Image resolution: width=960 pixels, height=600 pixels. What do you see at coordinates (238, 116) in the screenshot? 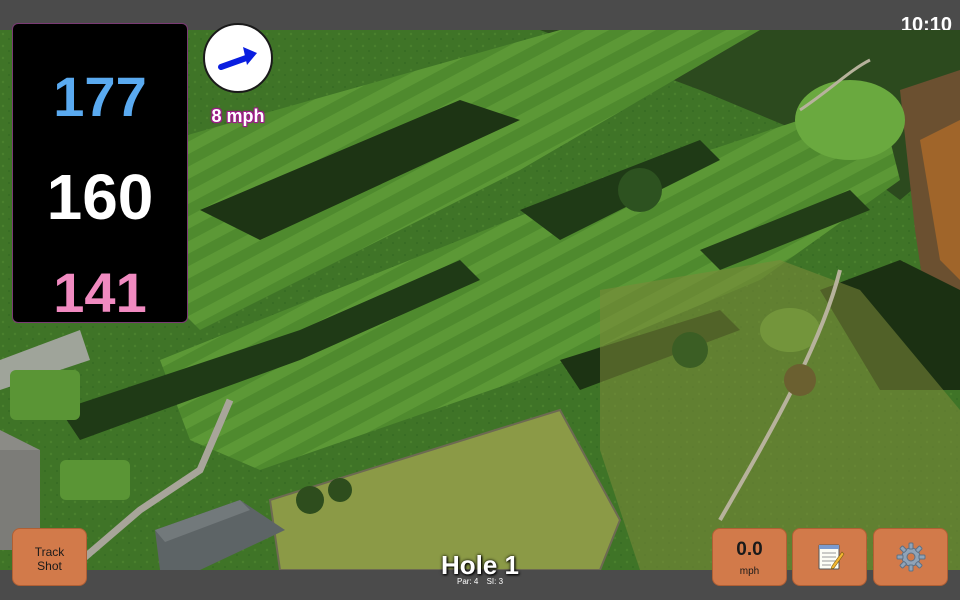
I see `wind-speed-label: 8 mph` at bounding box center [238, 116].